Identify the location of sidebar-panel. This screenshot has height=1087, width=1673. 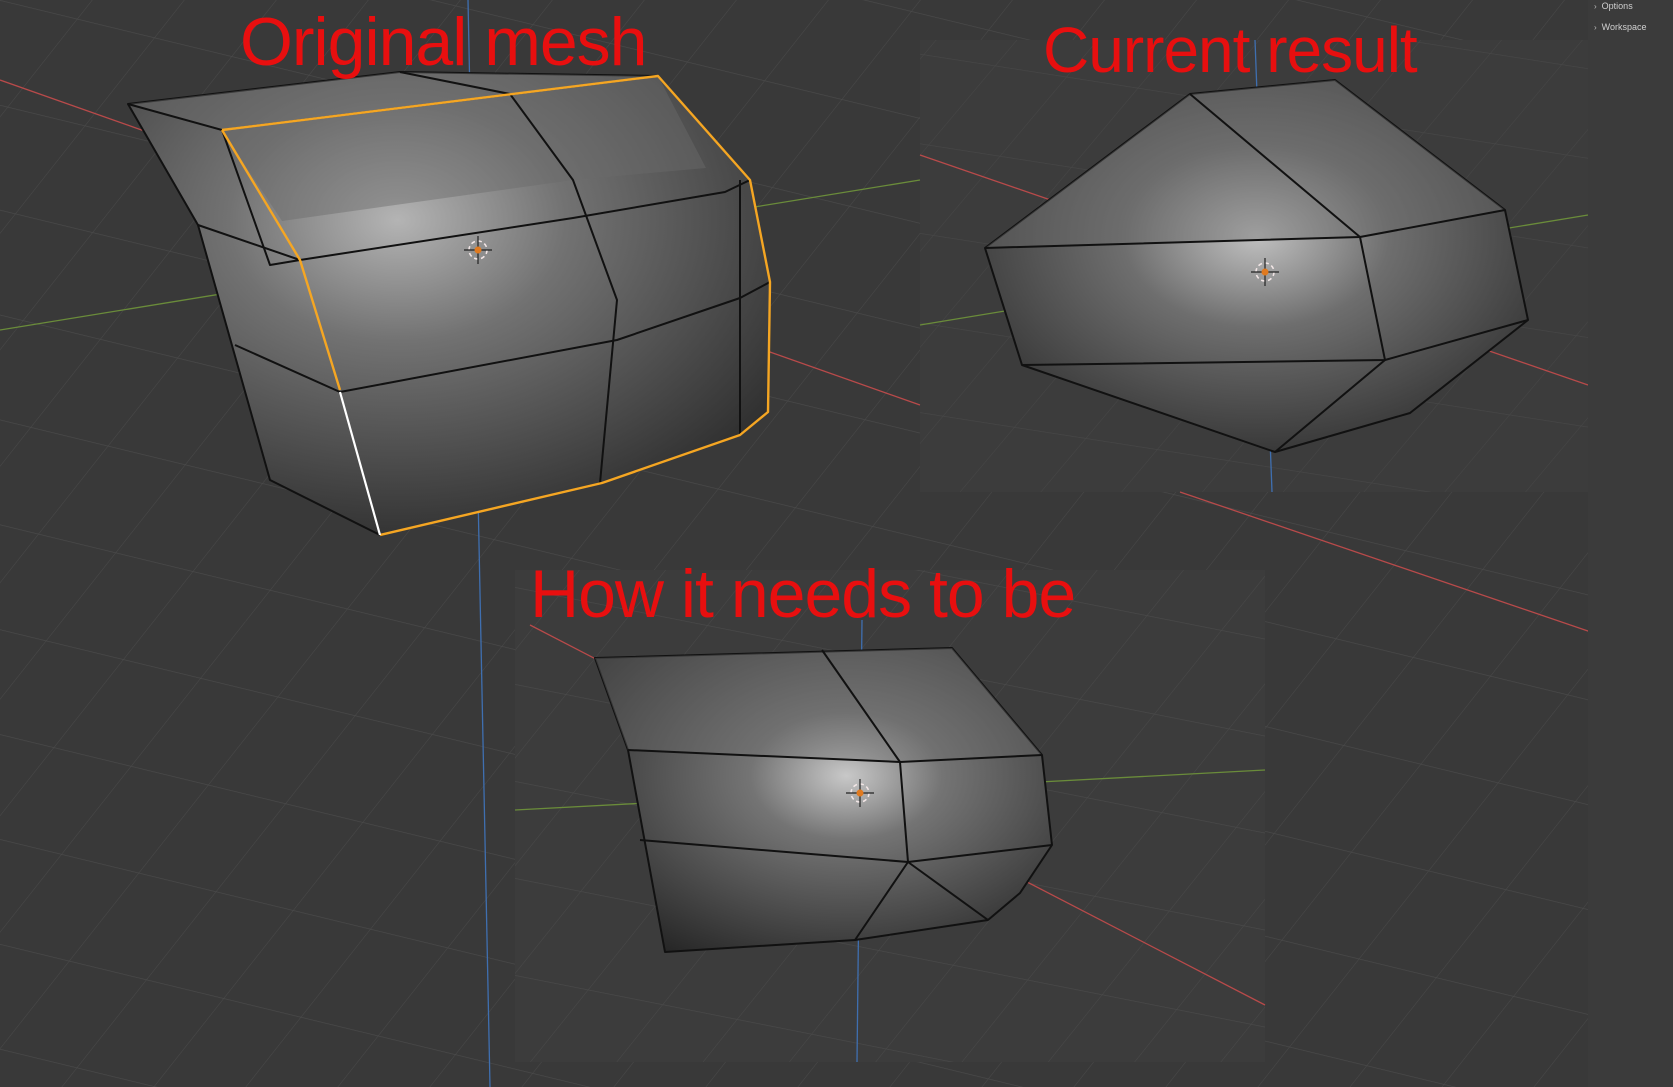
(1630, 543).